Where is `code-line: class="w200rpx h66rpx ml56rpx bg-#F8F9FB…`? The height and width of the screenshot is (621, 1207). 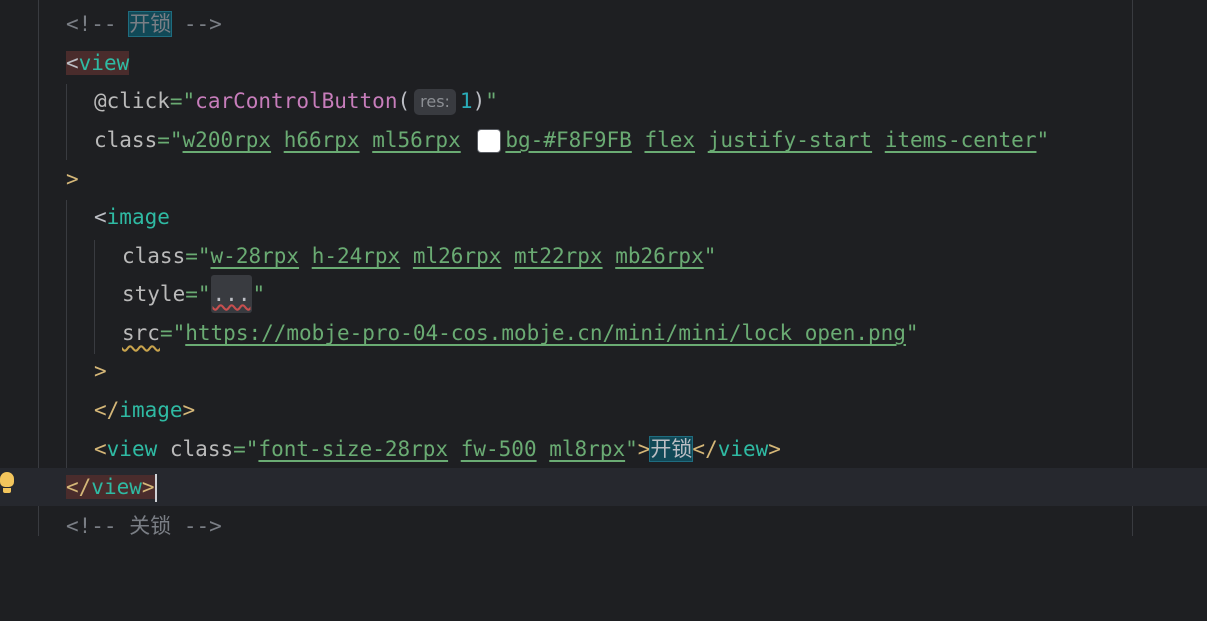
code-line: class="w200rpx h66rpx ml56rpx bg-#F8F9FB… is located at coordinates (603, 140).